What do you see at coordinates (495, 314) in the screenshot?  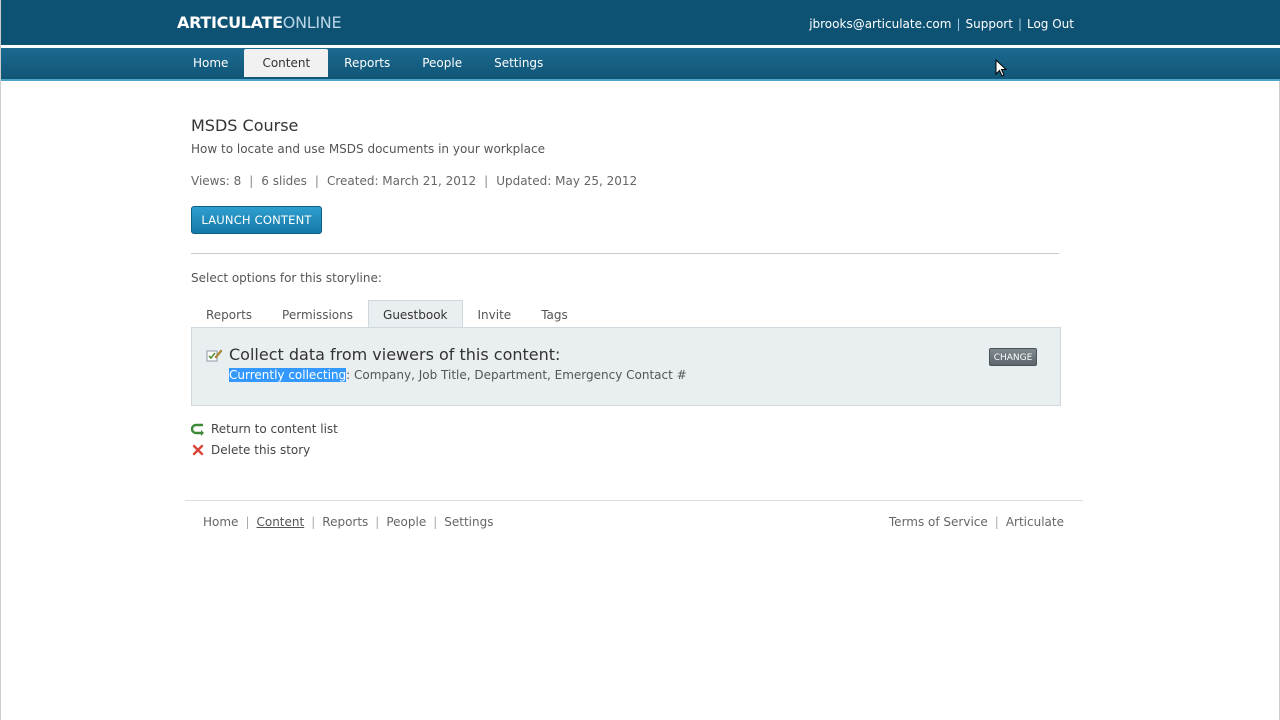 I see `tab-invite: Invite` at bounding box center [495, 314].